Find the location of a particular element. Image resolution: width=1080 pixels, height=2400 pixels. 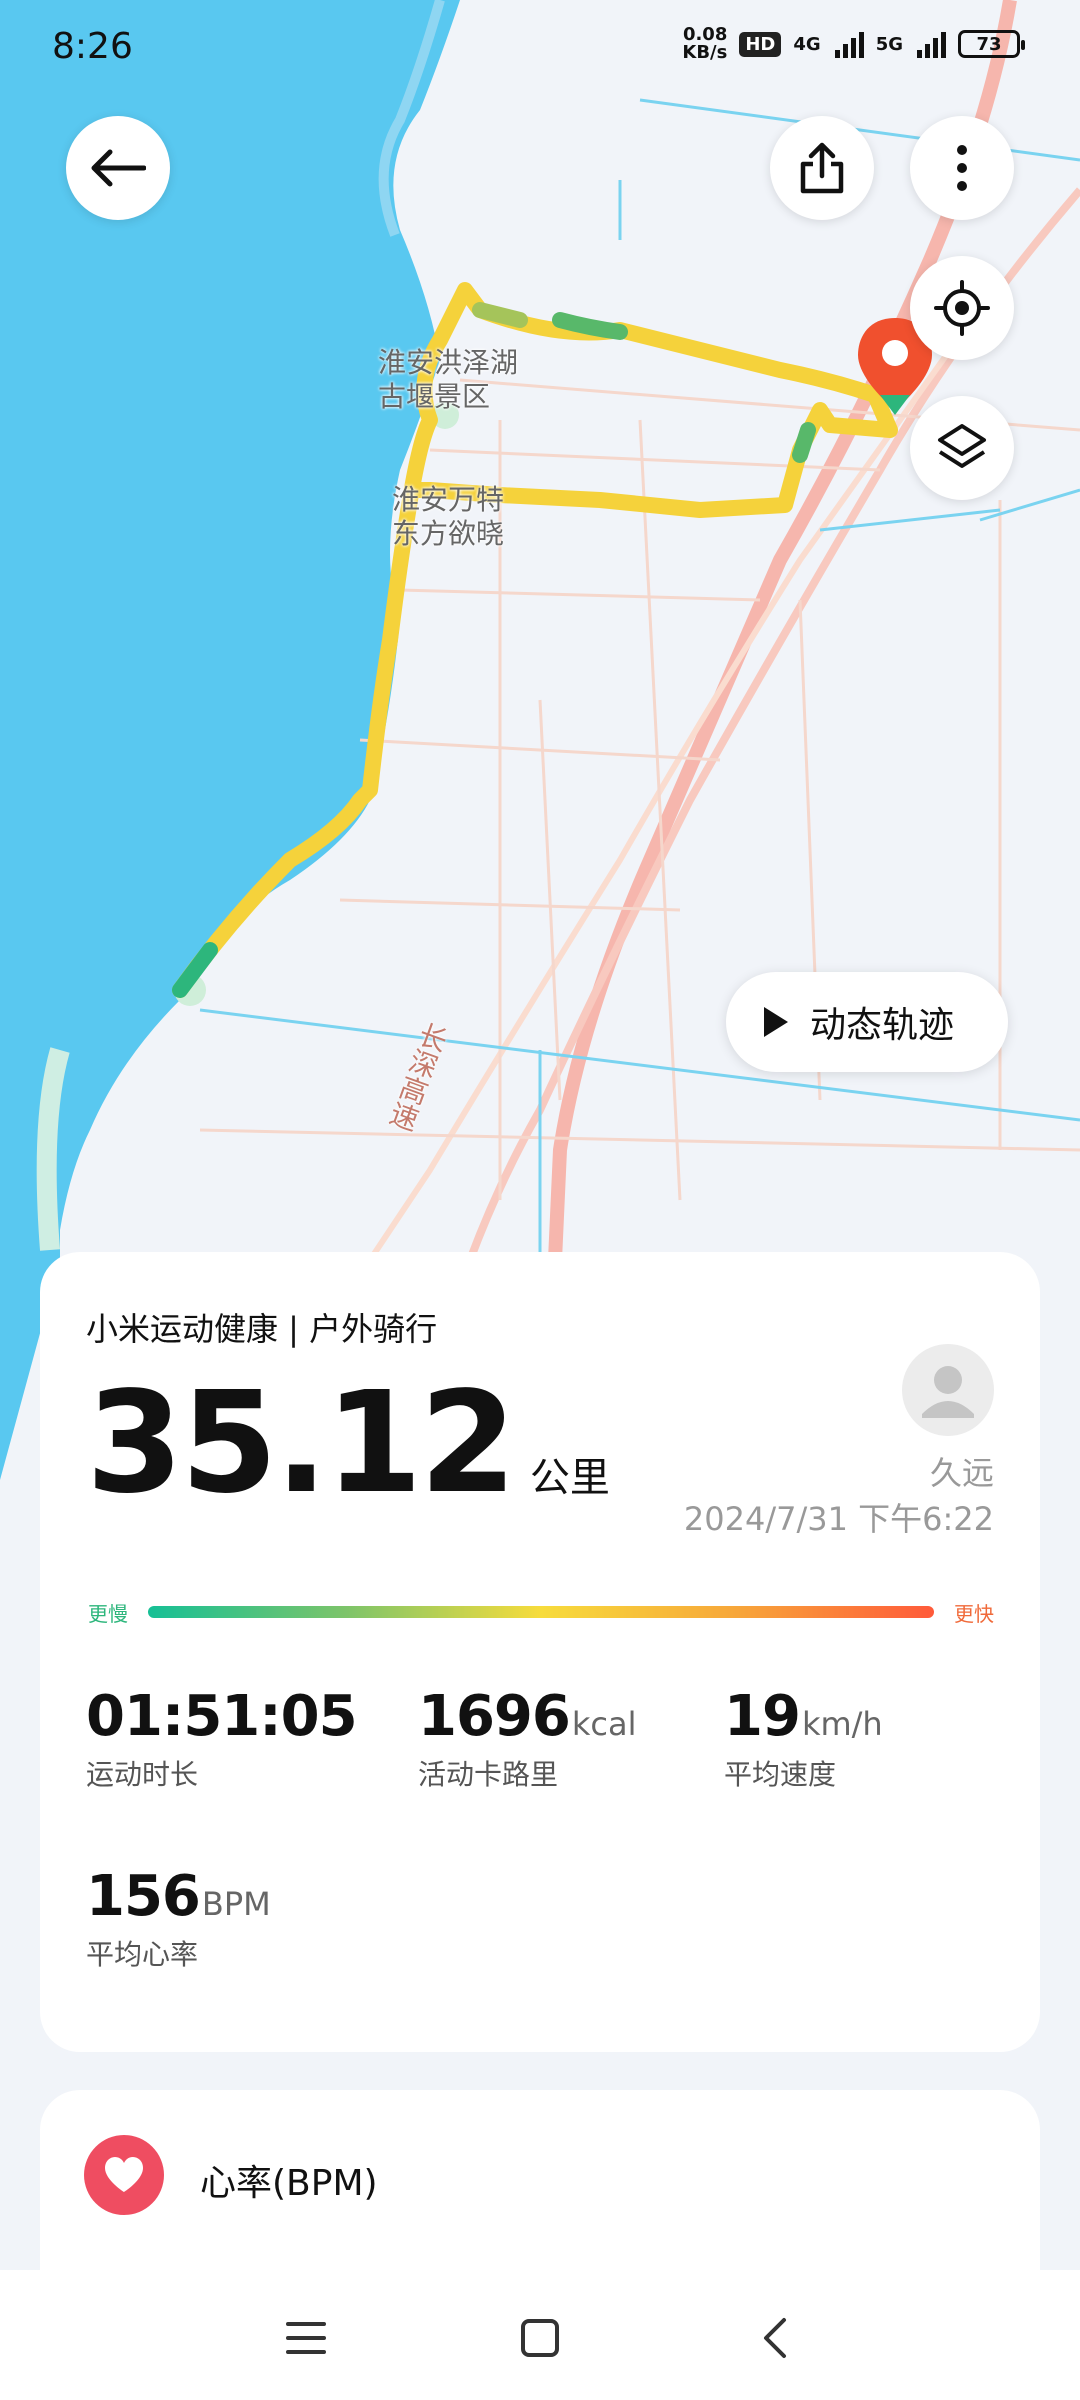

more-button is located at coordinates (962, 168).